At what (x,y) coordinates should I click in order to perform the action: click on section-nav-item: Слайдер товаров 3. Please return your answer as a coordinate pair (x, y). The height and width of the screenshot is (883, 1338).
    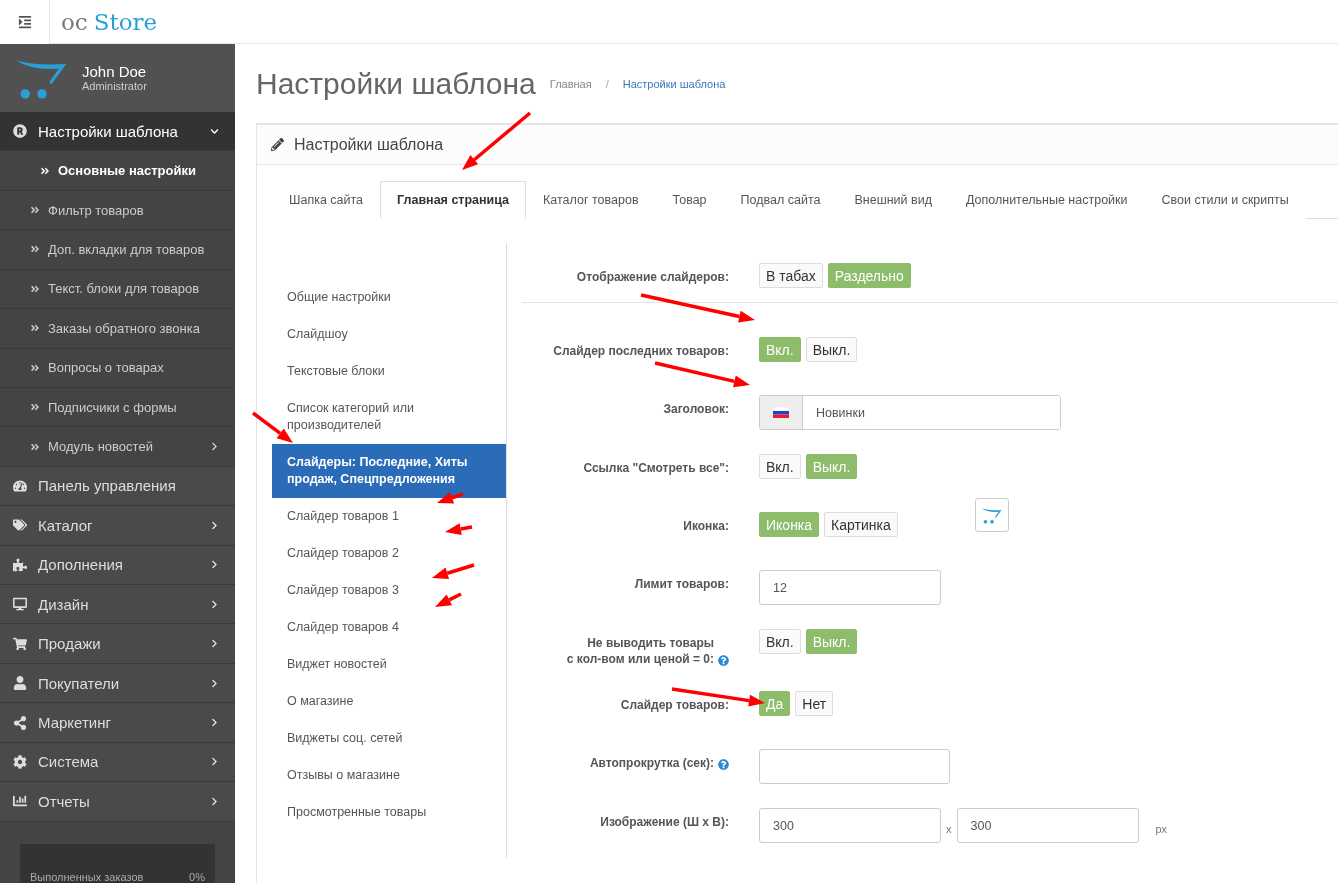
    Looking at the image, I should click on (389, 590).